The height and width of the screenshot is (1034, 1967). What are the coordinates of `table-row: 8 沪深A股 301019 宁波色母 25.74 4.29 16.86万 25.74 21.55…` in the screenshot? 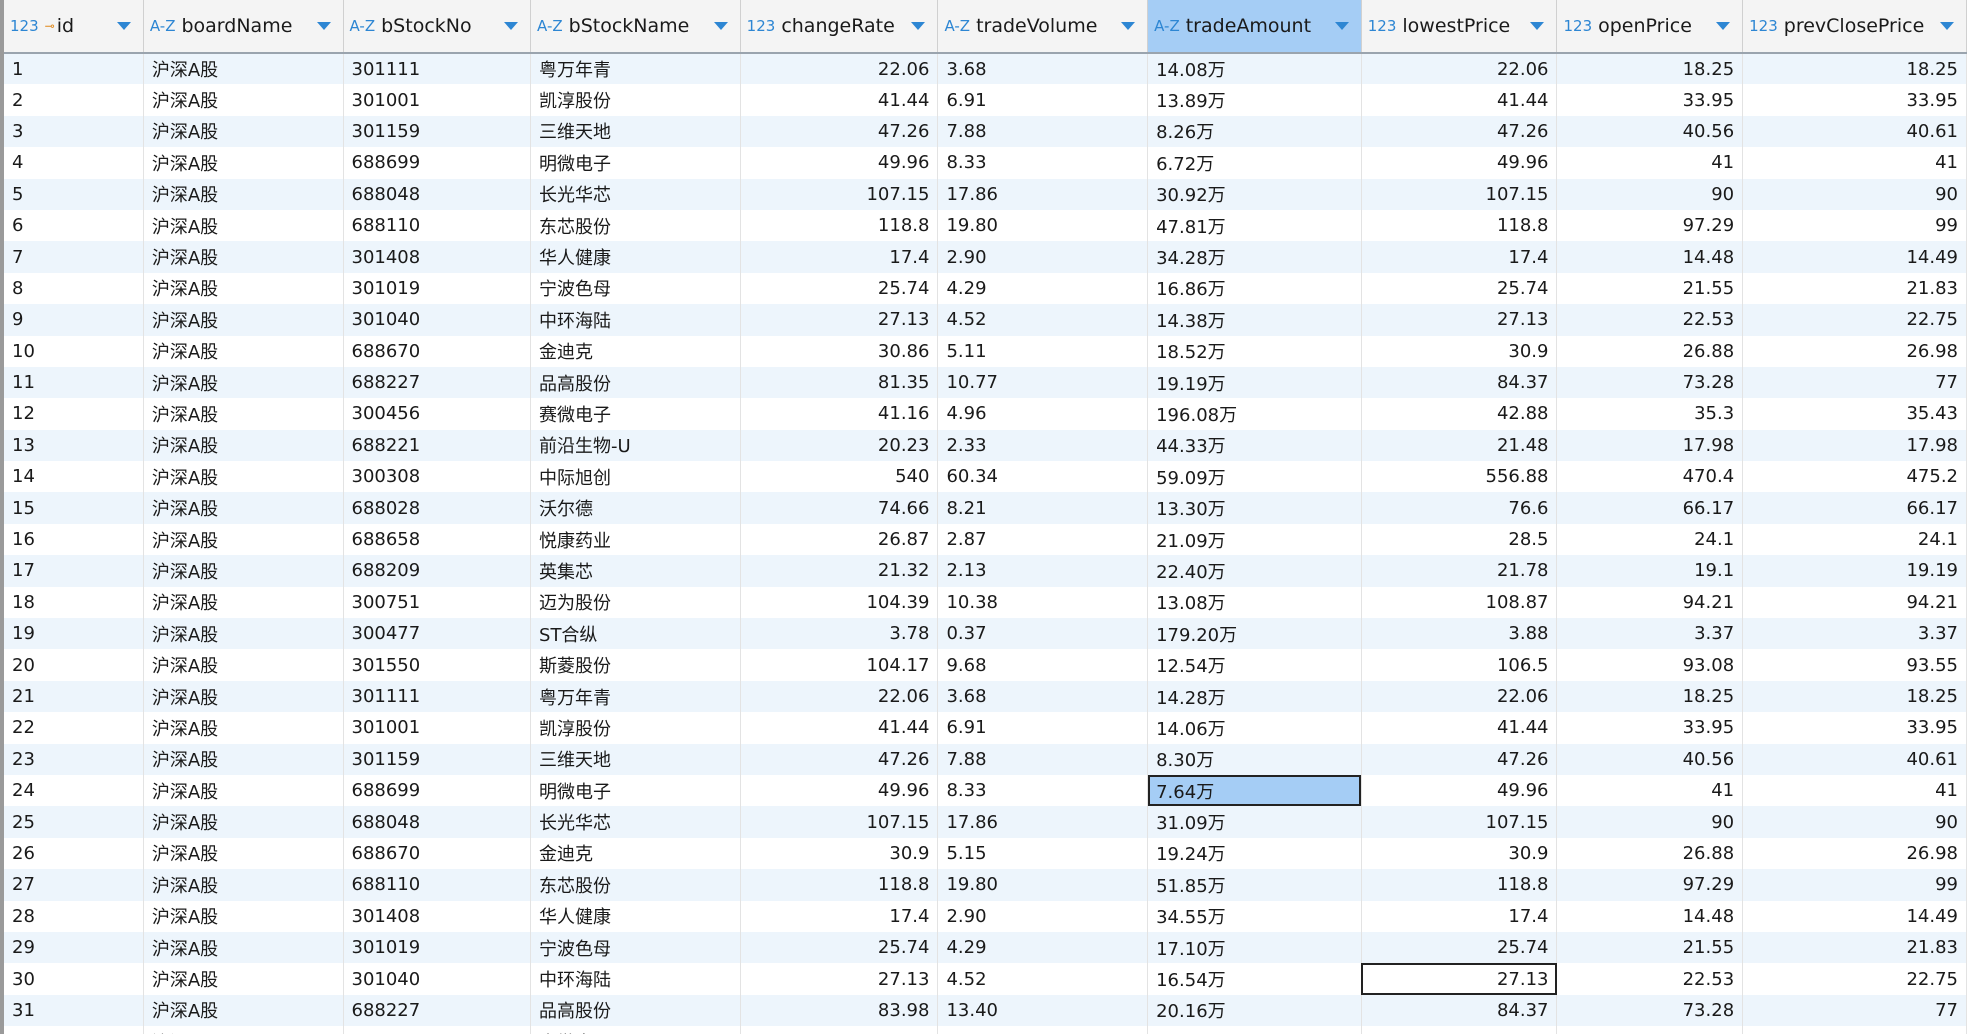 It's located at (985, 288).